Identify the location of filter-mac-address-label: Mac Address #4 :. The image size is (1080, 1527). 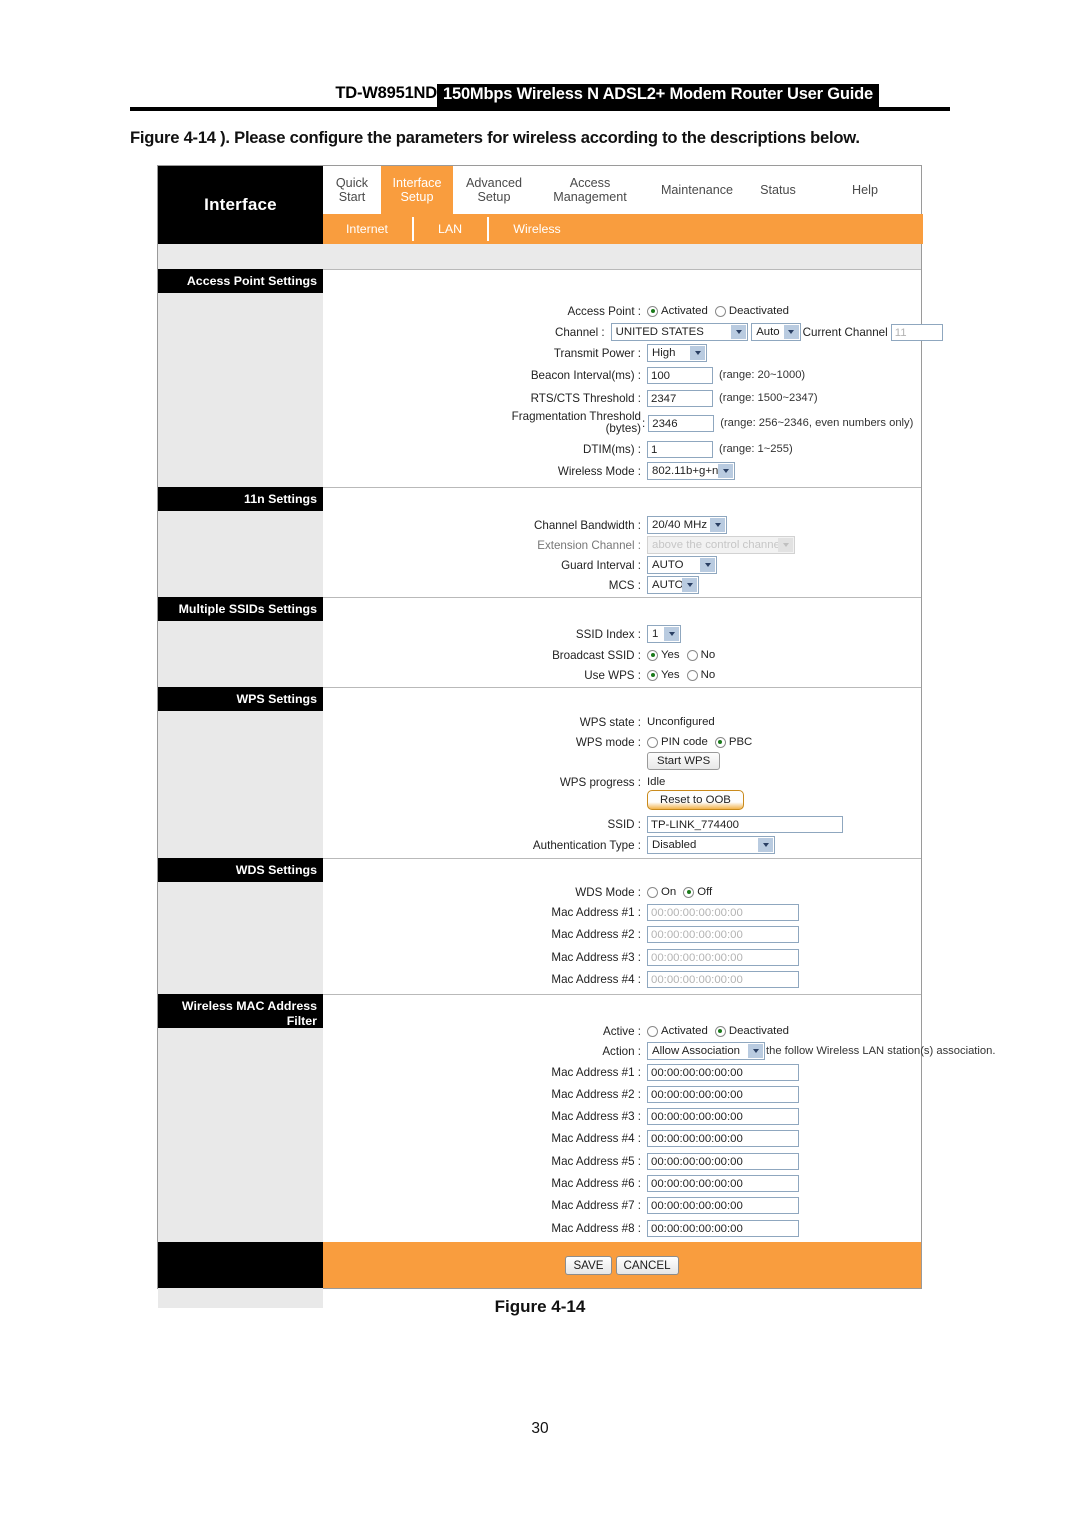
(596, 1139).